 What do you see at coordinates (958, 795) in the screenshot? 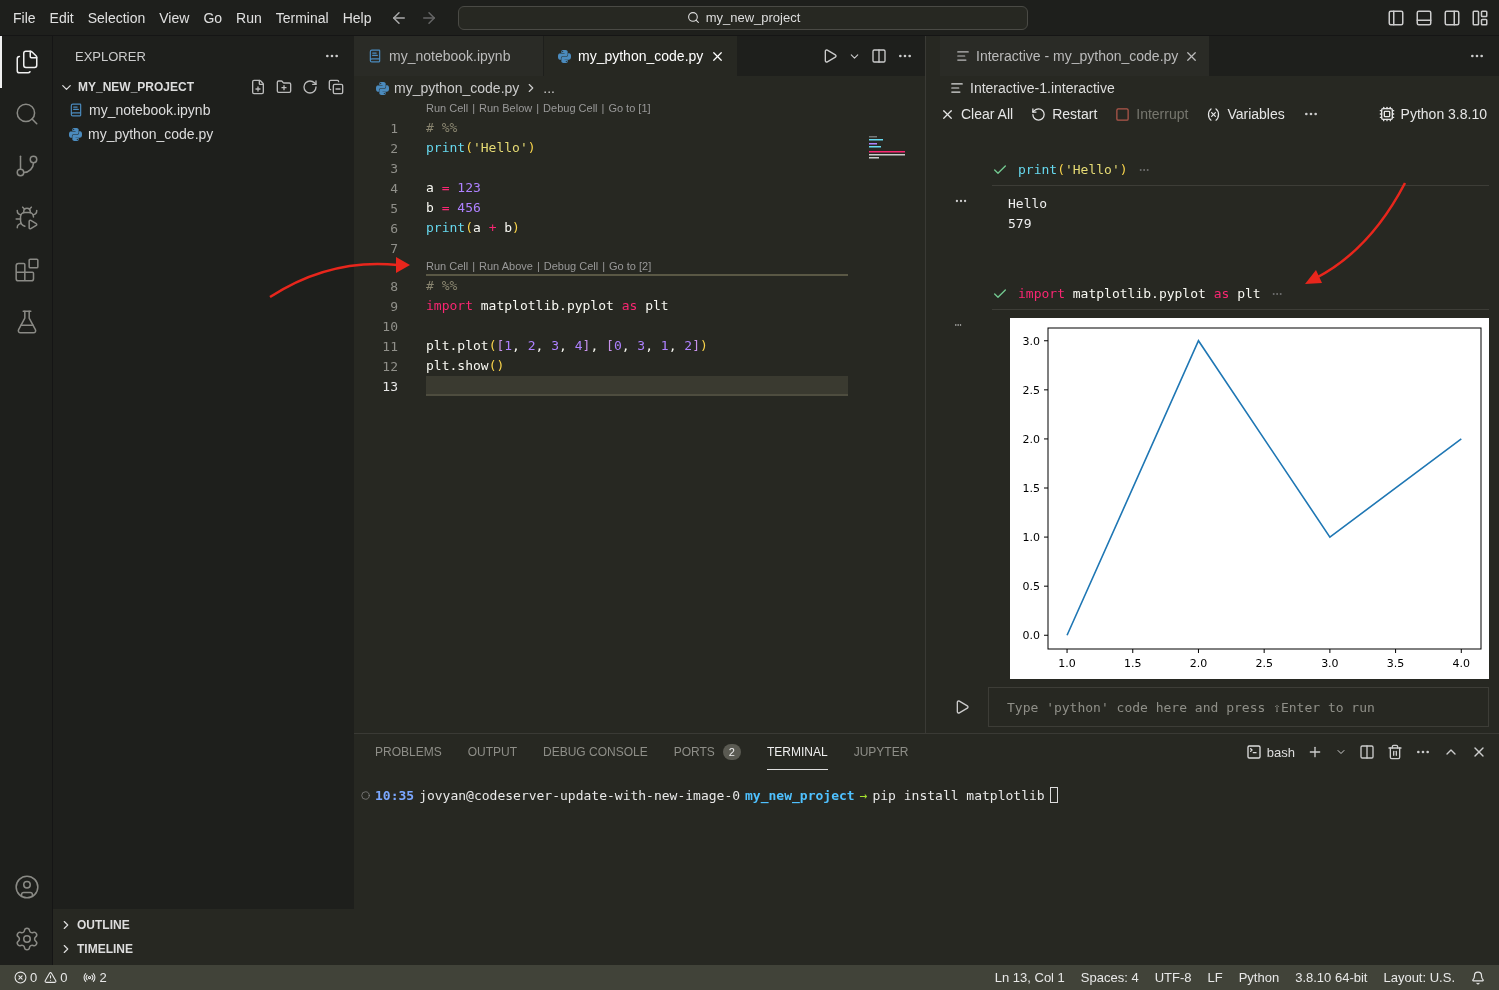
I see `terminal-command: pip install matplotlib` at bounding box center [958, 795].